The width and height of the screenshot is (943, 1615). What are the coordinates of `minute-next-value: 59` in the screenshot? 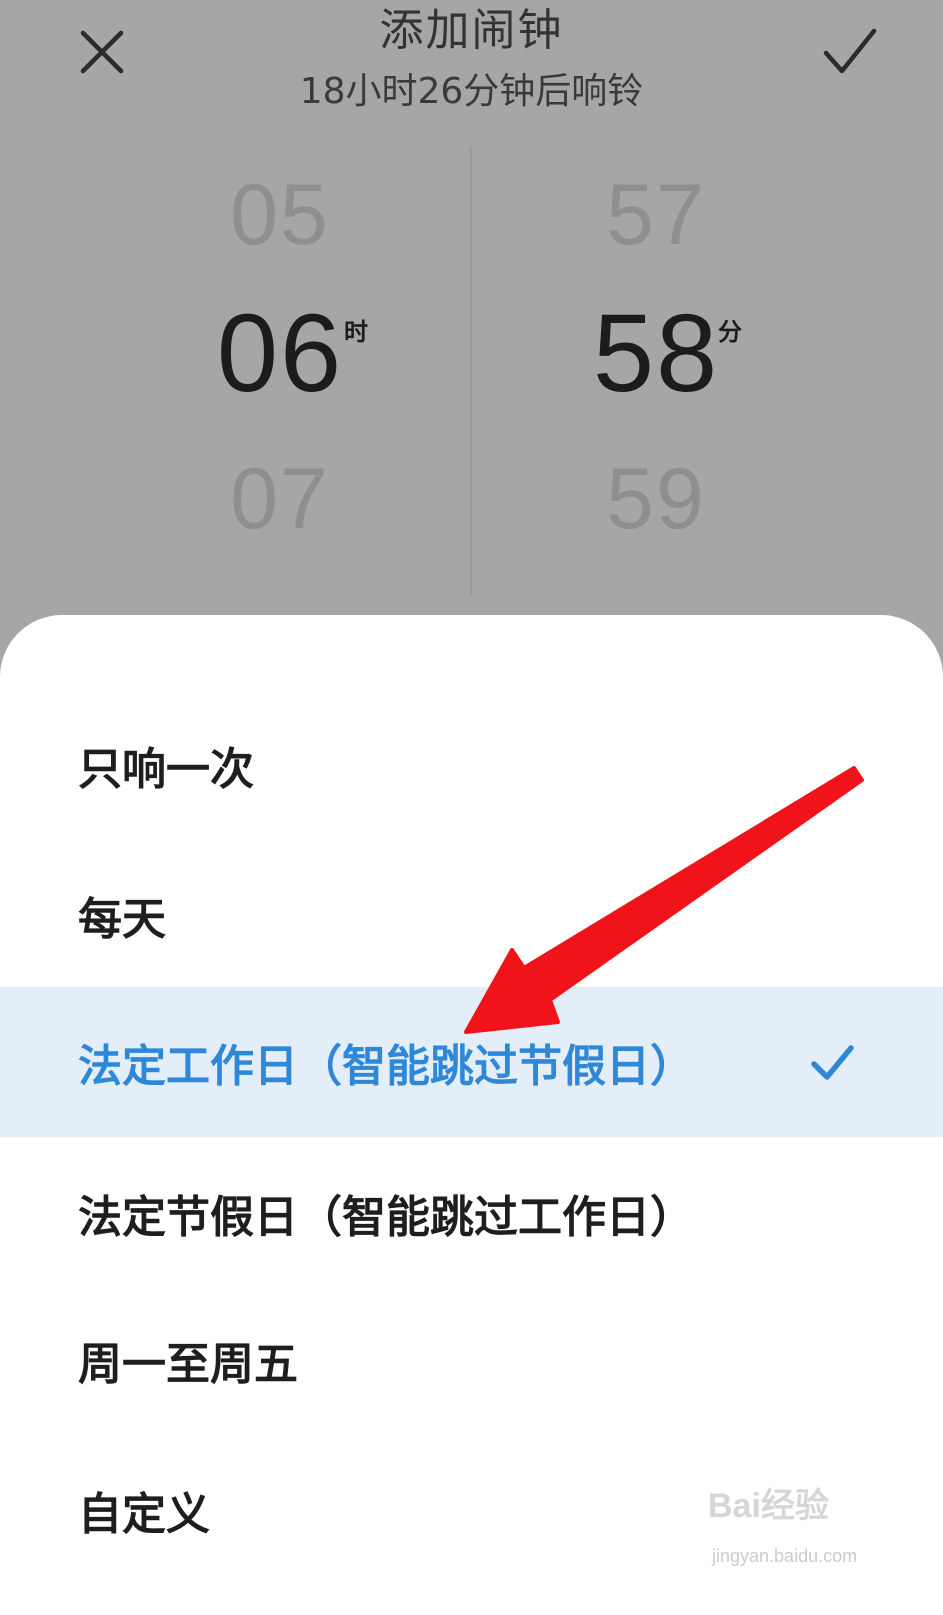 It's located at (656, 499).